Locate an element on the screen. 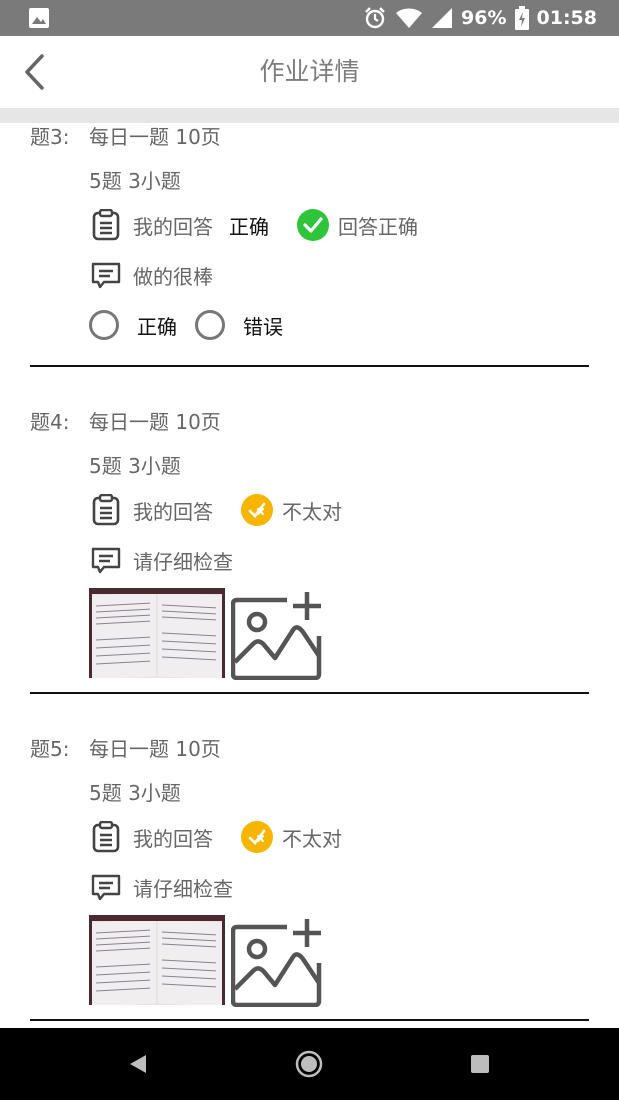  radio-wrong is located at coordinates (210, 325).